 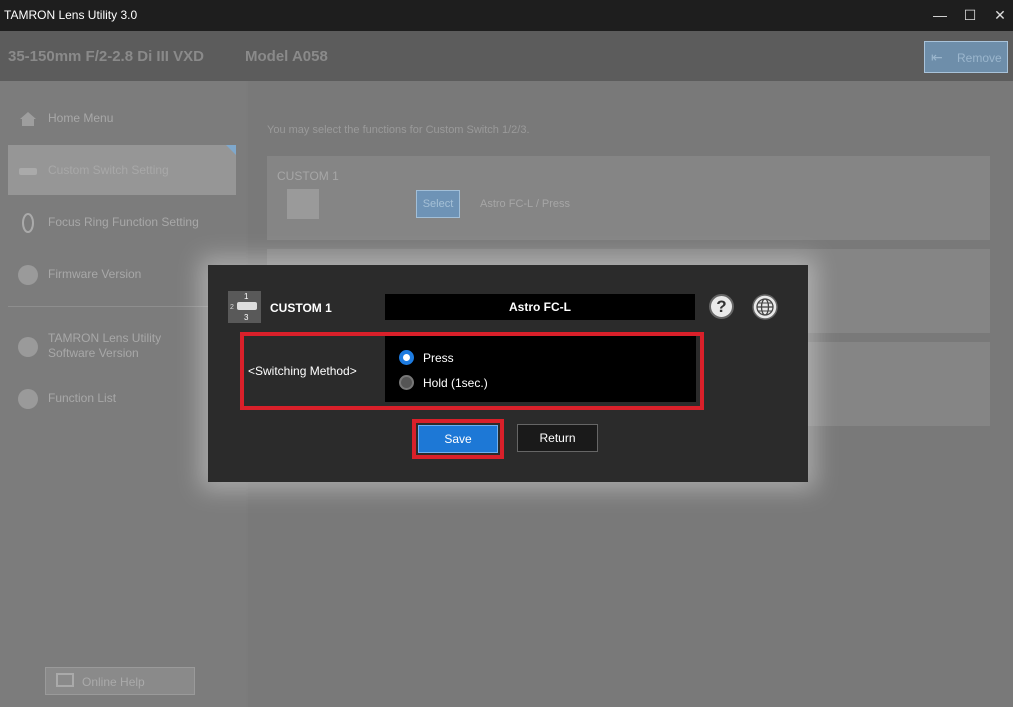 I want to click on active-corner-marker, so click(x=231, y=150).